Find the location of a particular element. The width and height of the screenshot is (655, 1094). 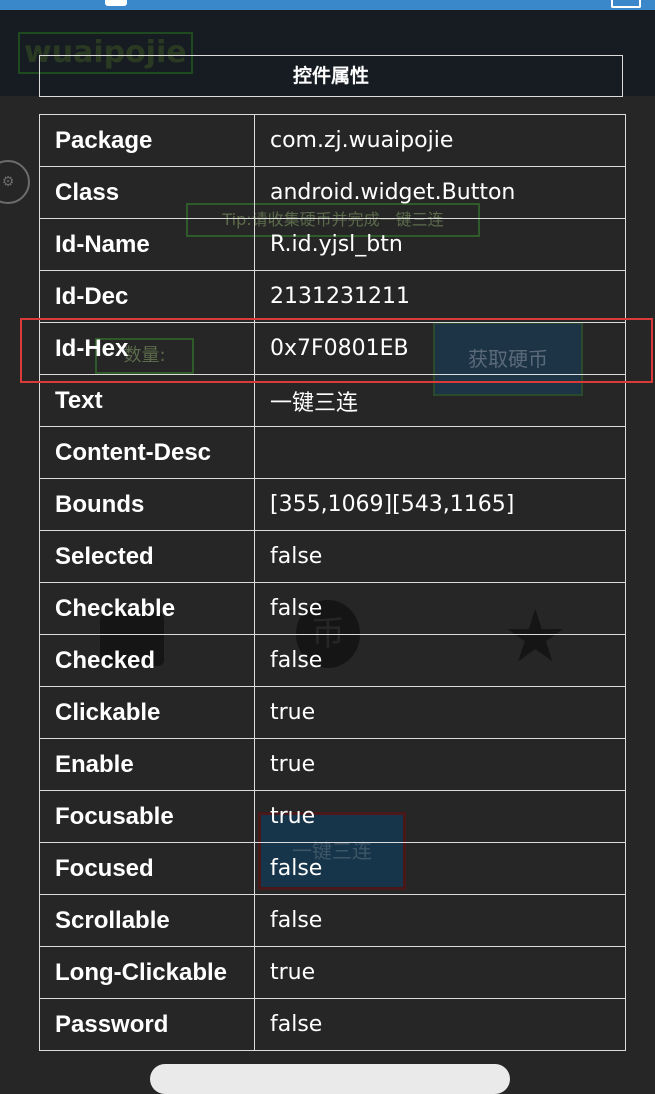

property-value: 一键三连 is located at coordinates (440, 400).